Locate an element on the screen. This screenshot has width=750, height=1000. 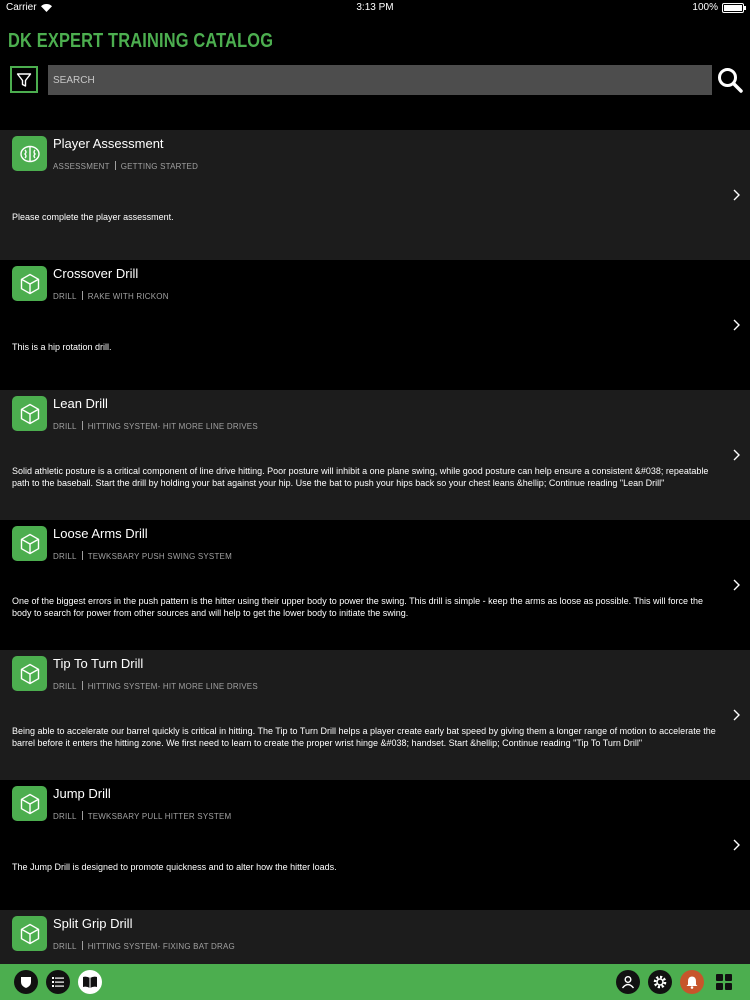
tab-profile is located at coordinates (628, 982).